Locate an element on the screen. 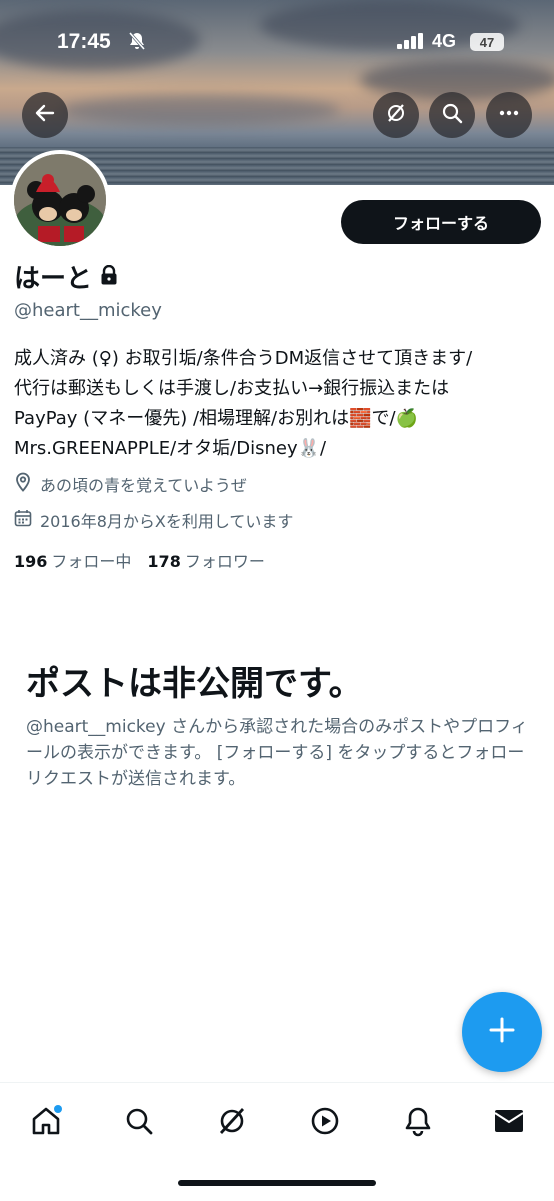  home-indicator is located at coordinates (277, 1183).